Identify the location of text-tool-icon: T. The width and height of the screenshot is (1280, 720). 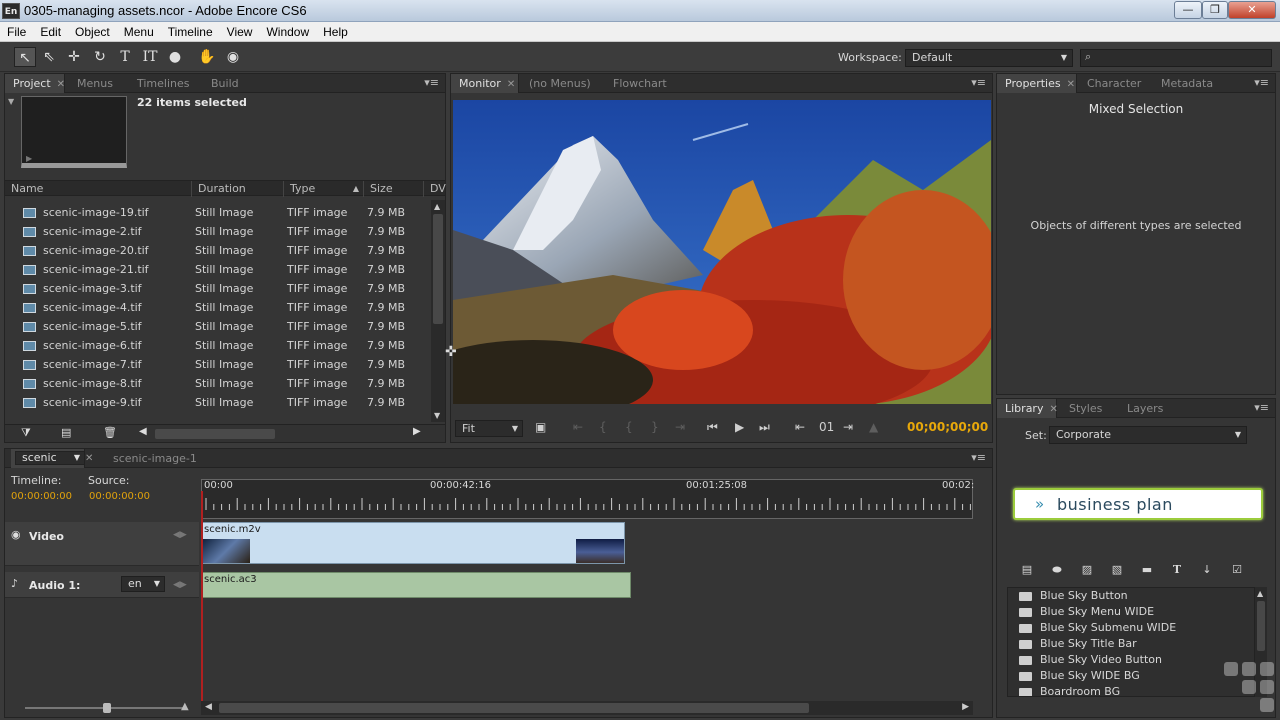
(125, 57).